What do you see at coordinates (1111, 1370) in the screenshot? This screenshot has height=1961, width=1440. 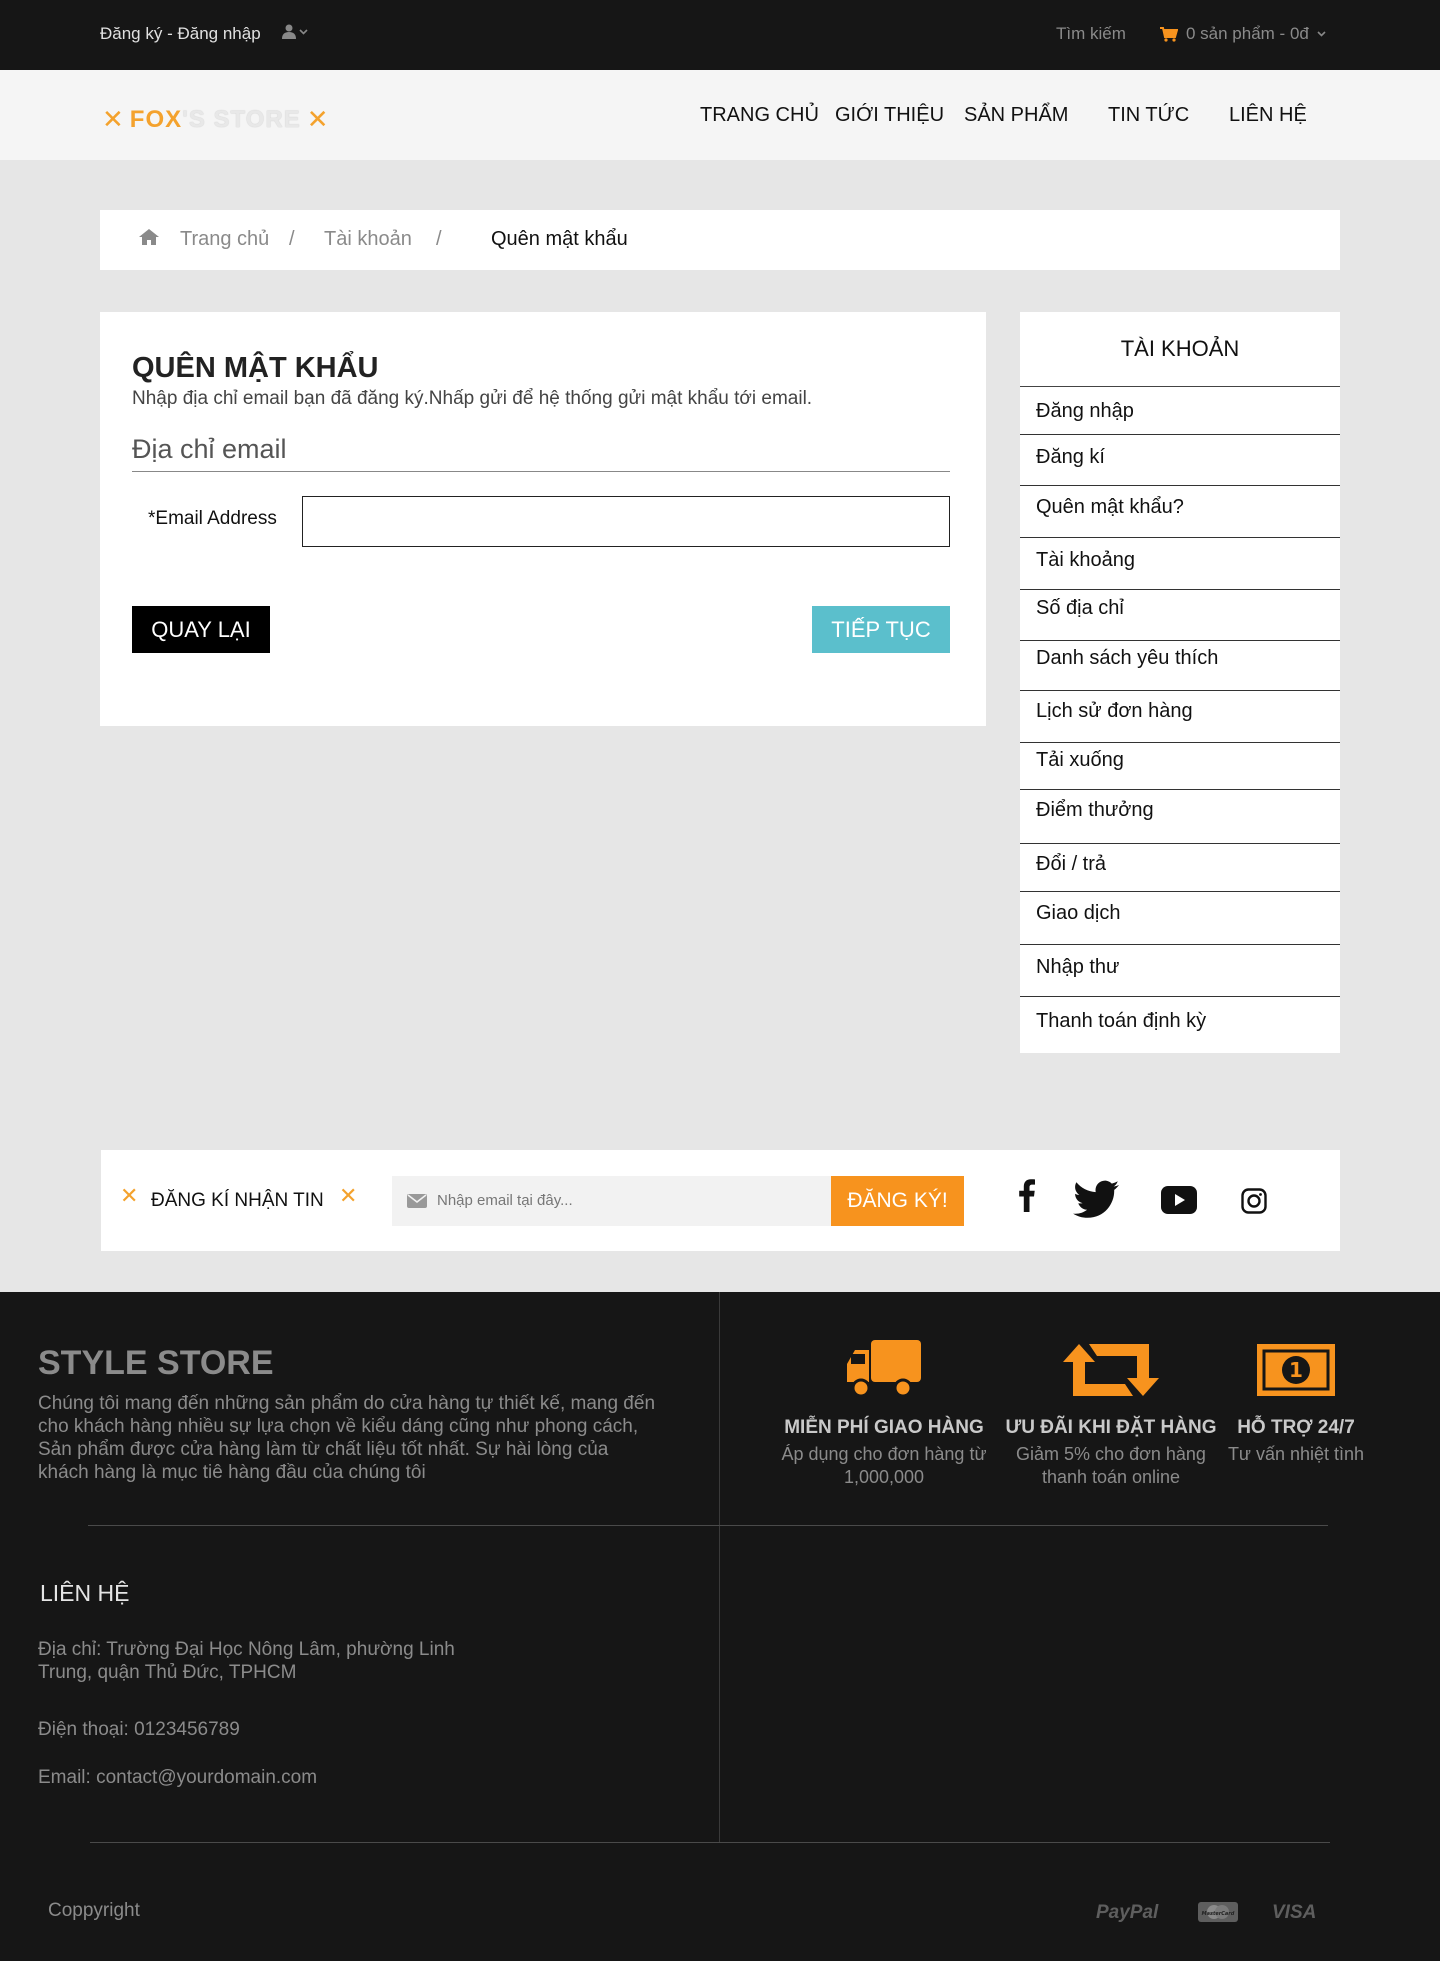 I see `retweet-icon` at bounding box center [1111, 1370].